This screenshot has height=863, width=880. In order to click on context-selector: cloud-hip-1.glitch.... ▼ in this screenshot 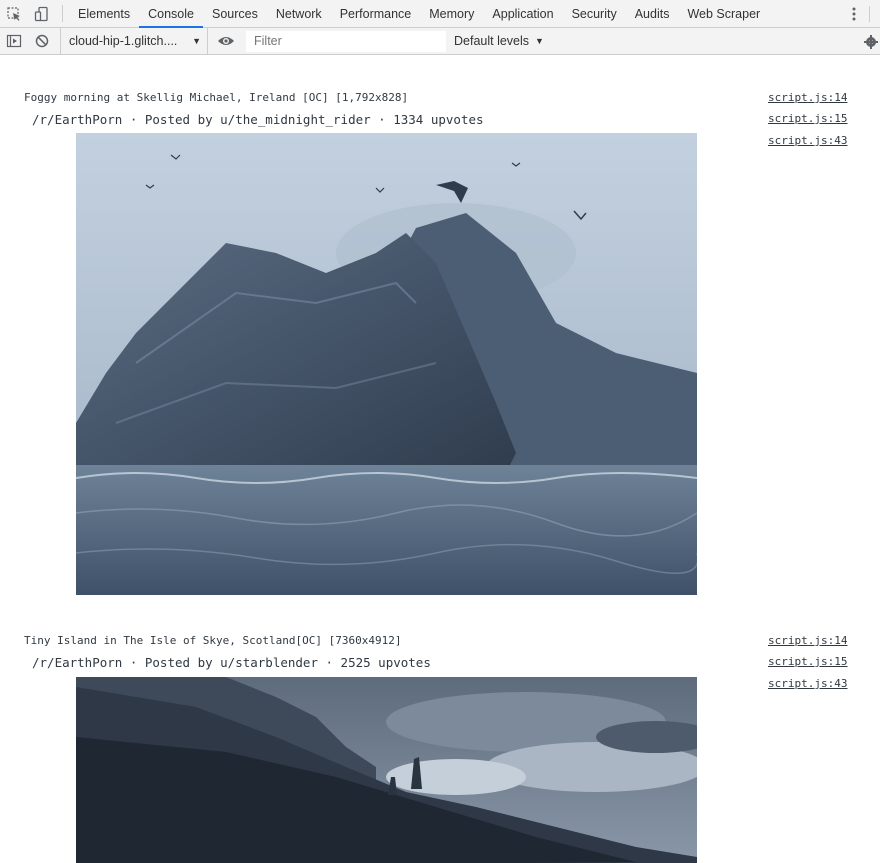, I will do `click(134, 41)`.